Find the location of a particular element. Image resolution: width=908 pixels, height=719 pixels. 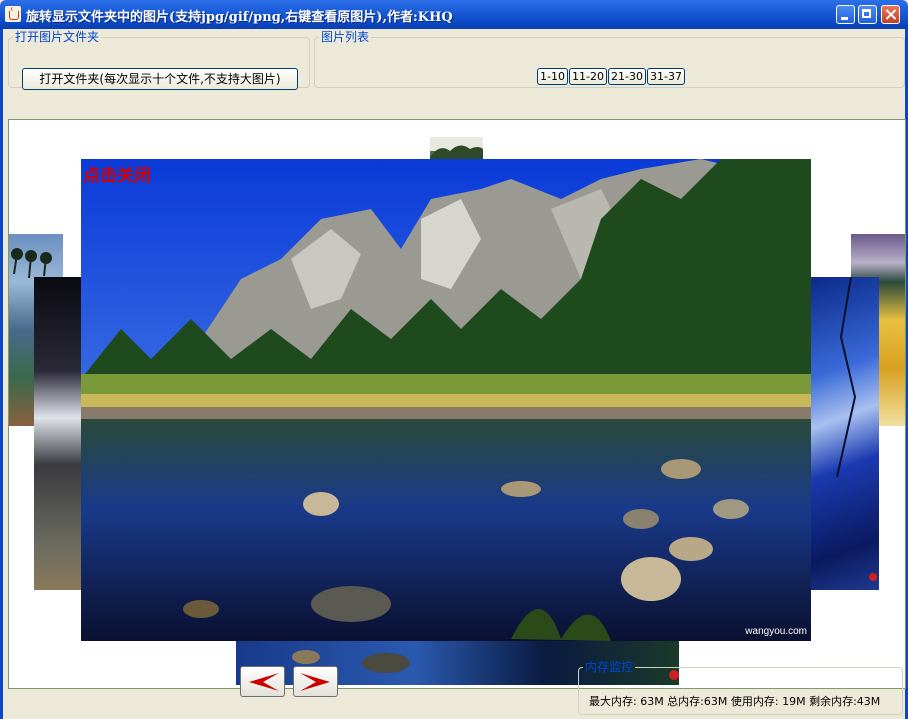

minimize-button is located at coordinates (845, 14).